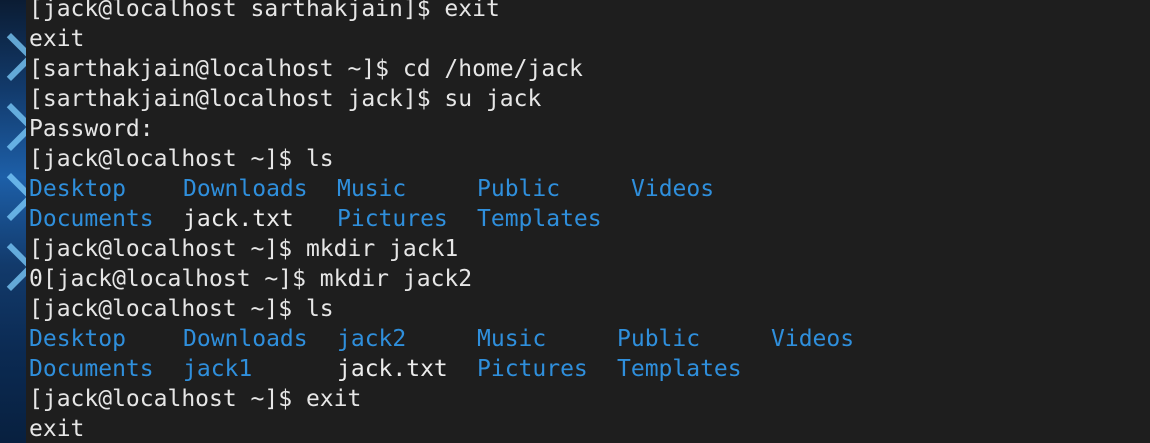 The image size is (1150, 443). Describe the element at coordinates (579, 189) in the screenshot. I see `ls-output-row: Desktop Downloads Music Public Videos` at that location.